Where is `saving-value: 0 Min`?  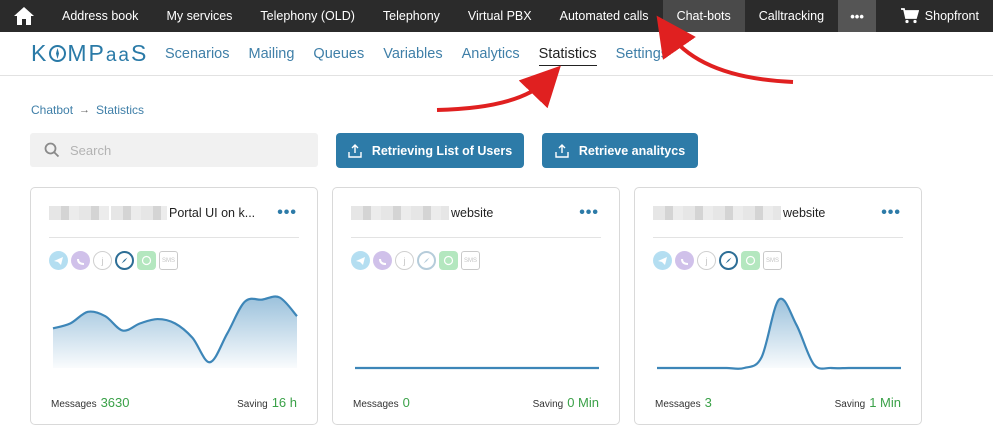
saving-value: 0 Min is located at coordinates (583, 402).